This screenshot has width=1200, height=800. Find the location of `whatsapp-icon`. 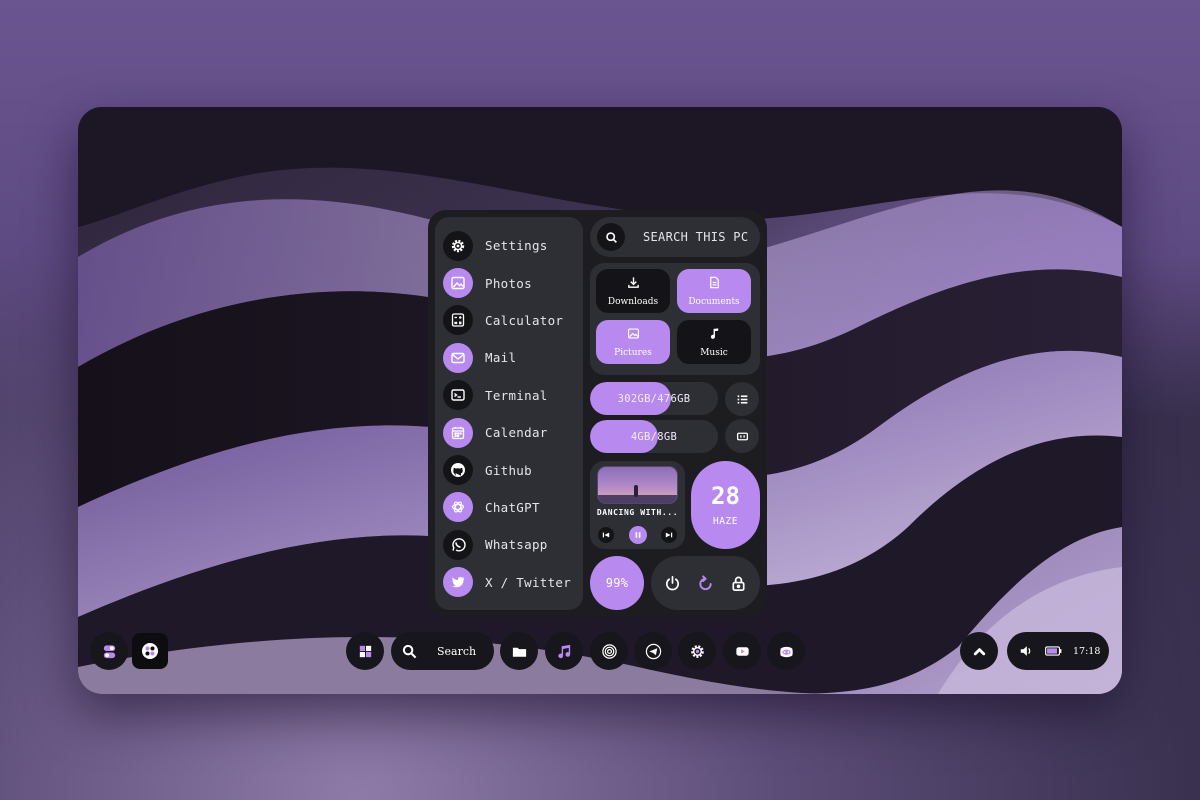

whatsapp-icon is located at coordinates (458, 544).